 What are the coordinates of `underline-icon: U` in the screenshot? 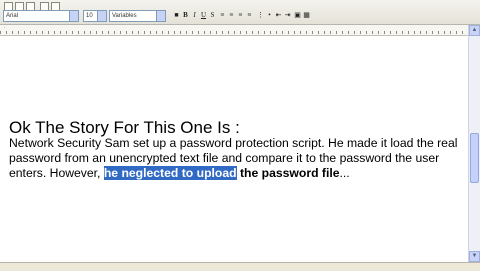 It's located at (203, 15).